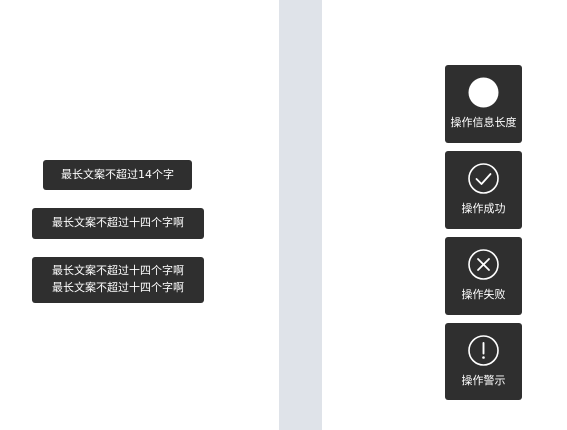  What do you see at coordinates (483, 92) in the screenshot?
I see `filled-circle-icon` at bounding box center [483, 92].